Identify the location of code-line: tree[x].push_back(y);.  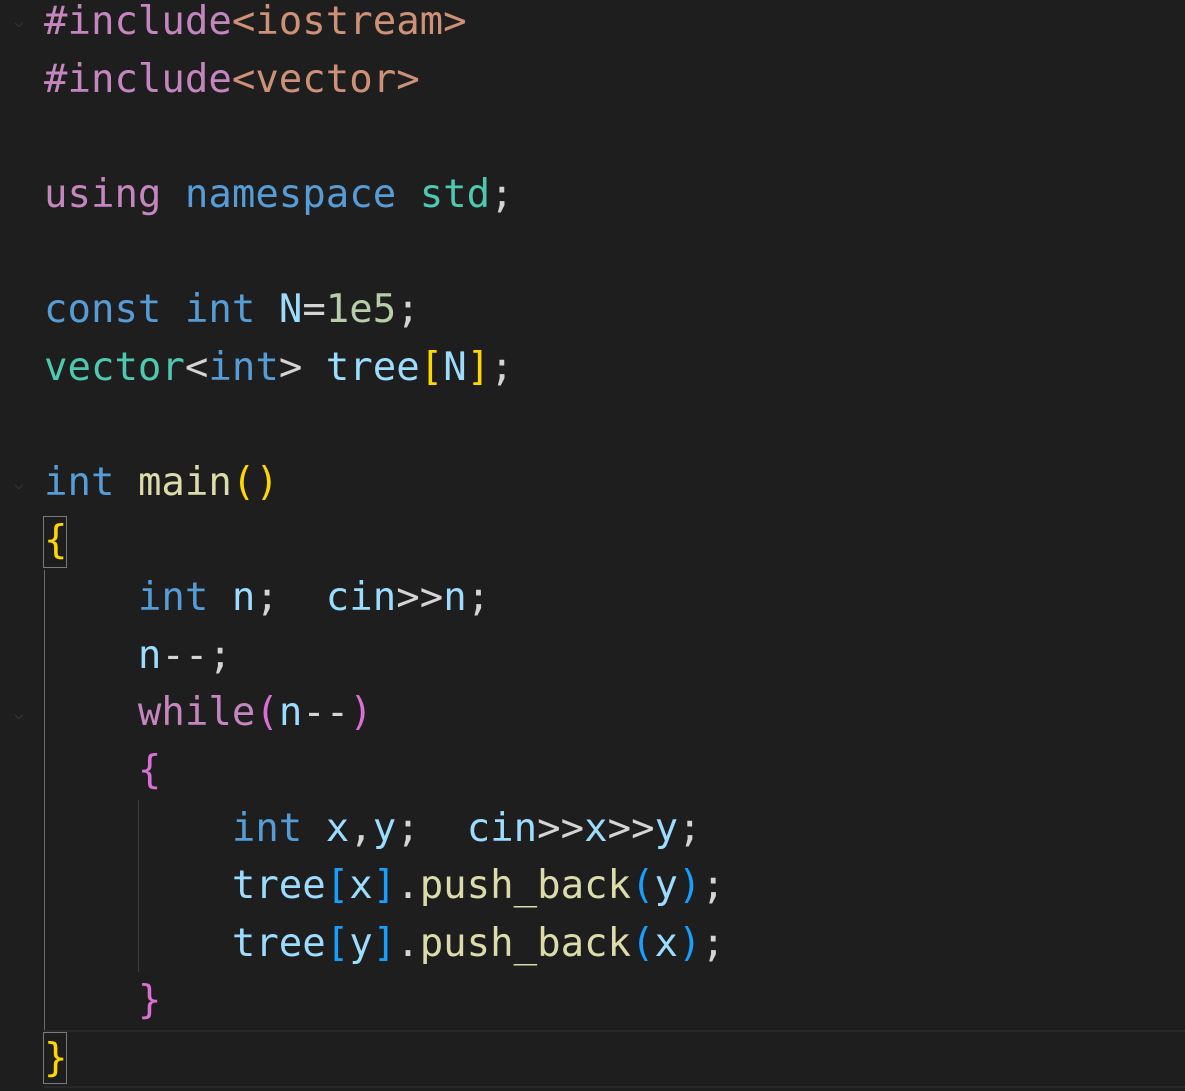
(384, 886).